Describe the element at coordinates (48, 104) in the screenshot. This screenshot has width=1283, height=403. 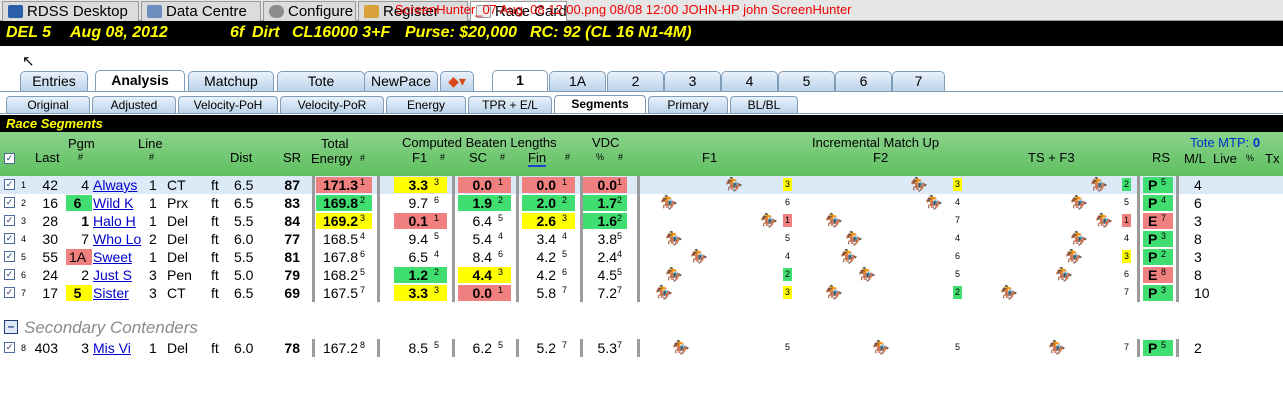
I see `subtab-original: Original` at that location.